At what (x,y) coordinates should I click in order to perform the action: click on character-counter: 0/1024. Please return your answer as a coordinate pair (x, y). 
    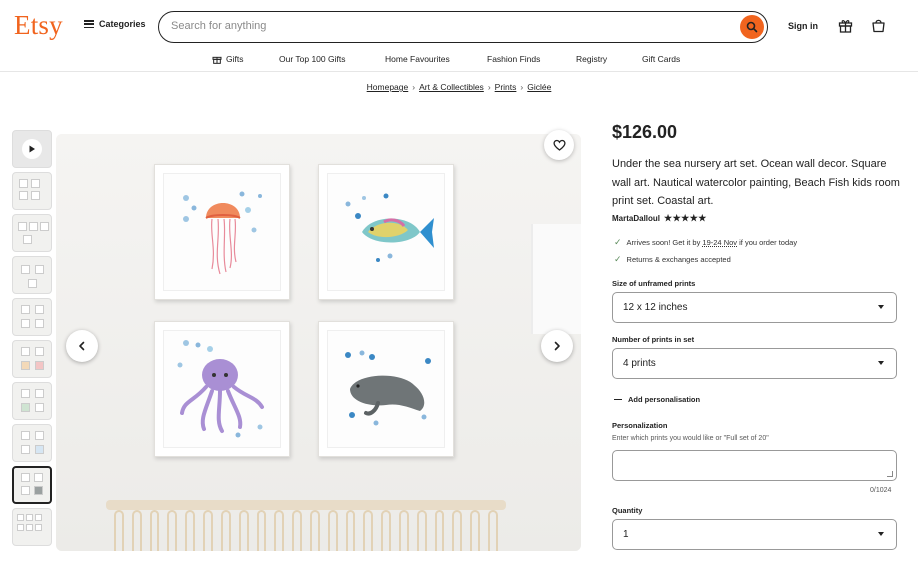
    Looking at the image, I should click on (881, 490).